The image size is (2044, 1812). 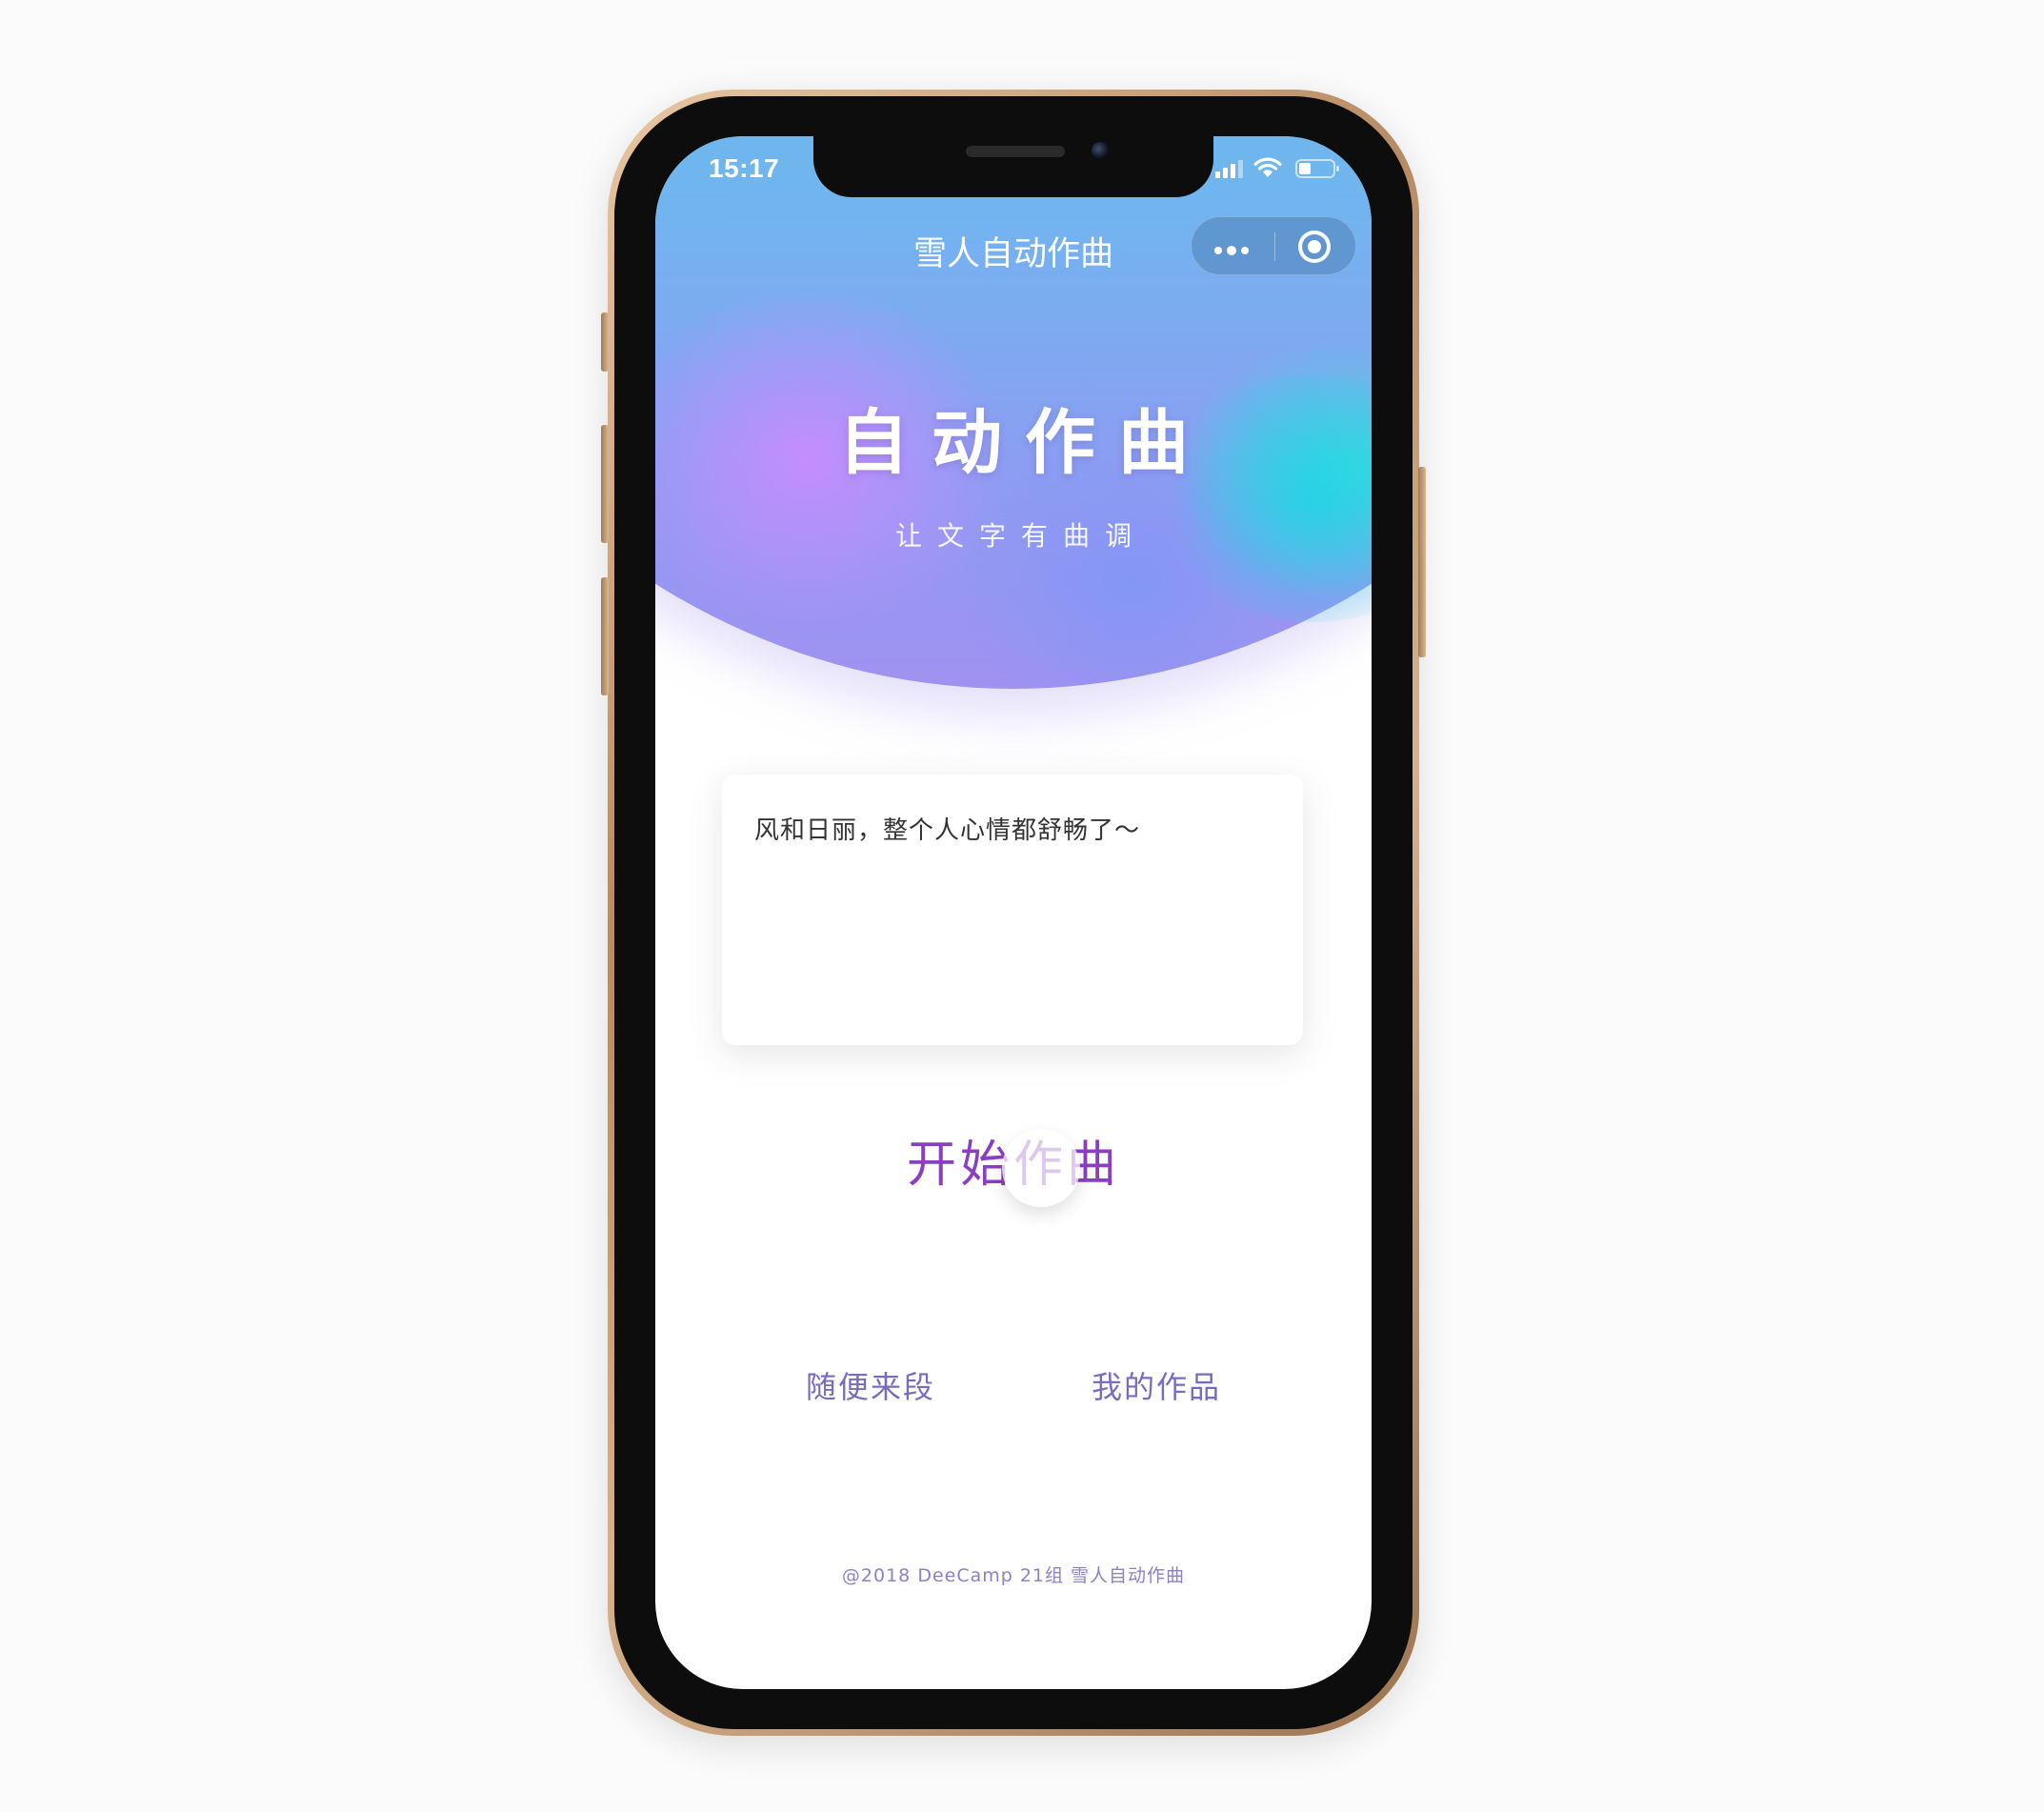 I want to click on notch, so click(x=1013, y=166).